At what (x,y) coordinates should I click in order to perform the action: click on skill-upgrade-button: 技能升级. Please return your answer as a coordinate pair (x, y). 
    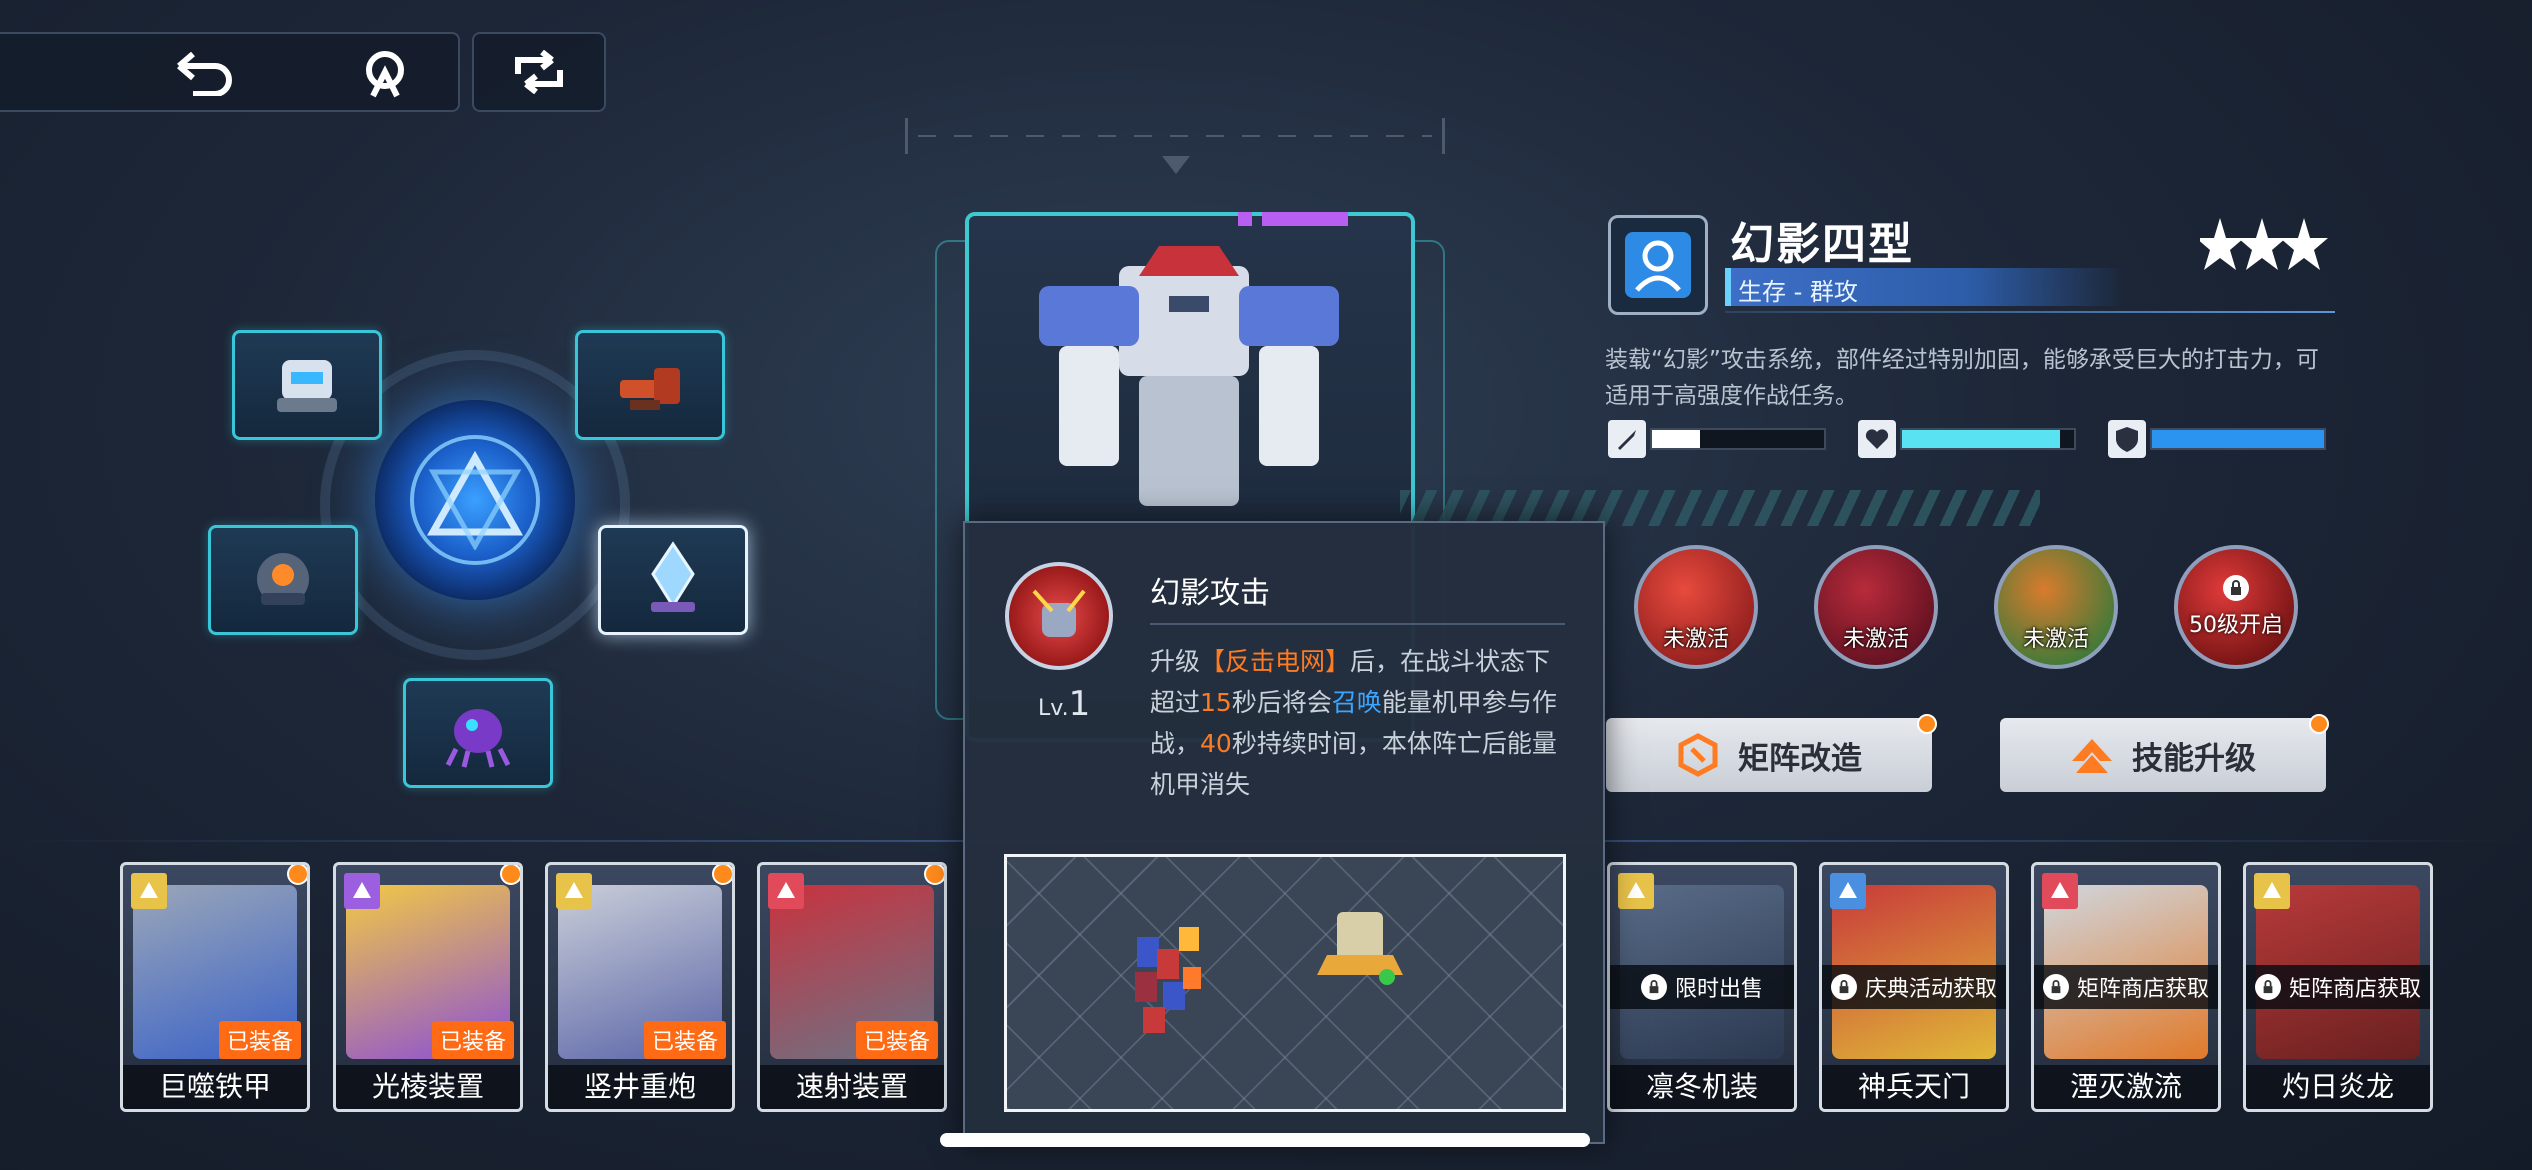
    Looking at the image, I should click on (2163, 755).